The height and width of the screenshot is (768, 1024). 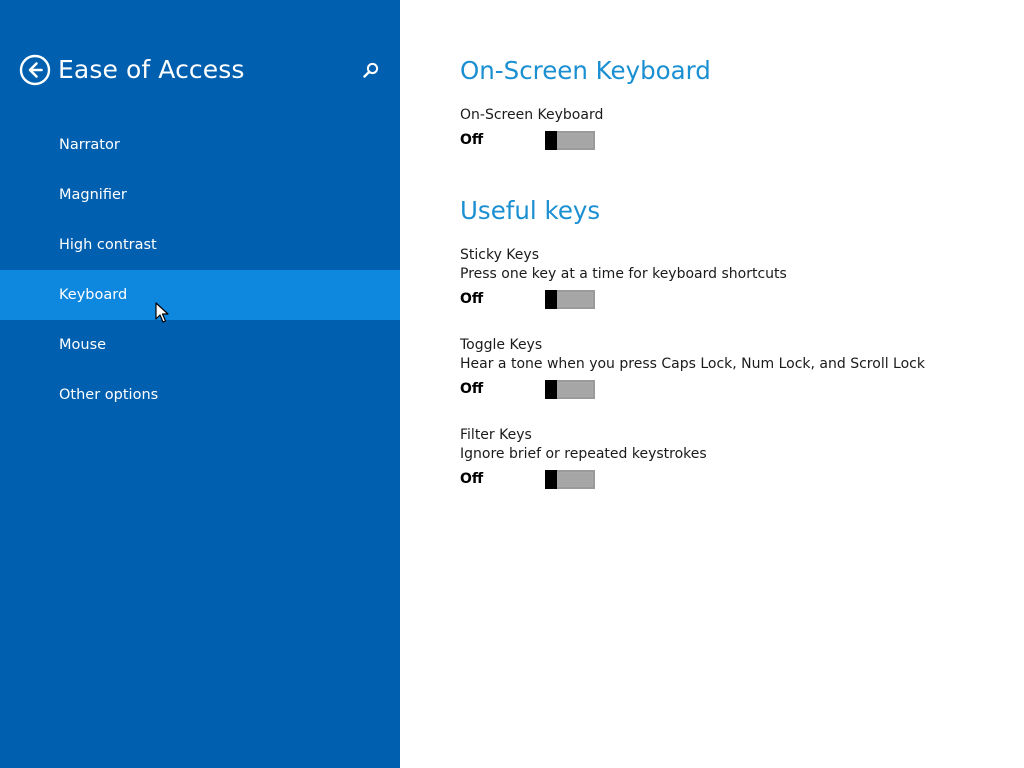 I want to click on toggle-keys-toggle, so click(x=570, y=389).